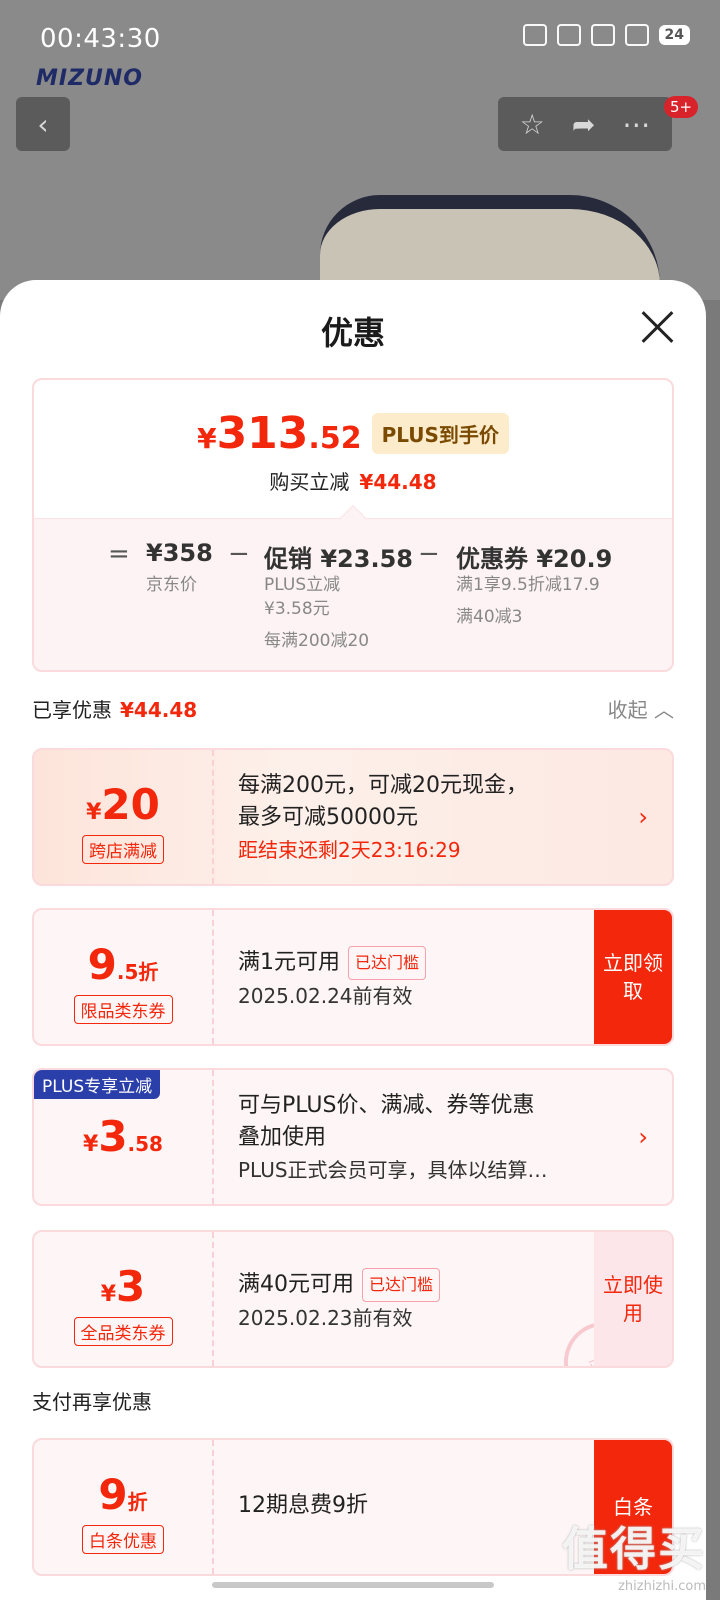 This screenshot has width=720, height=1600. I want to click on status-bar: 00:43:30 24, so click(360, 40).